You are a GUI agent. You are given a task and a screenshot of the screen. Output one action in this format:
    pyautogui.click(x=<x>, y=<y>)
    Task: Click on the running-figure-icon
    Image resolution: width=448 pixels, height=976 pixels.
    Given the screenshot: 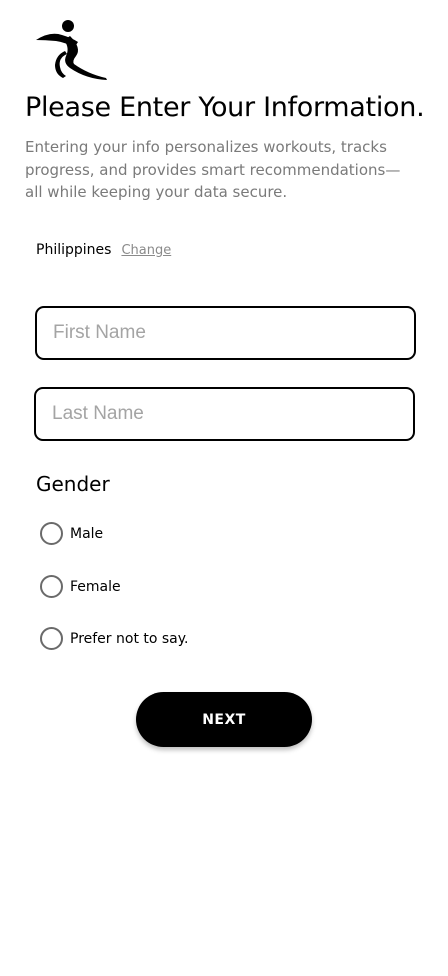 What is the action you would take?
    pyautogui.click(x=71, y=50)
    